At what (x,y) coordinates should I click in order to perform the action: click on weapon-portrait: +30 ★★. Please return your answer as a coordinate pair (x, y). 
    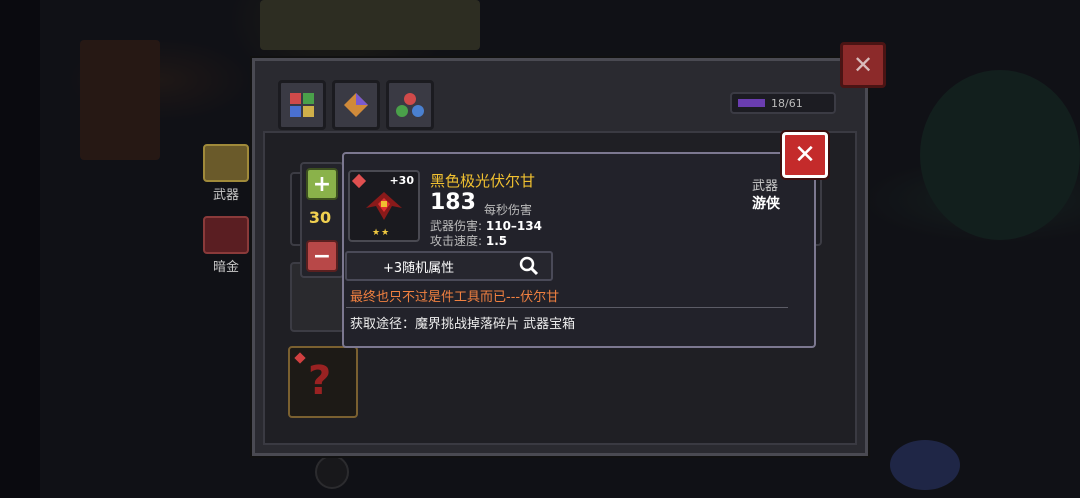
    Looking at the image, I should click on (384, 206).